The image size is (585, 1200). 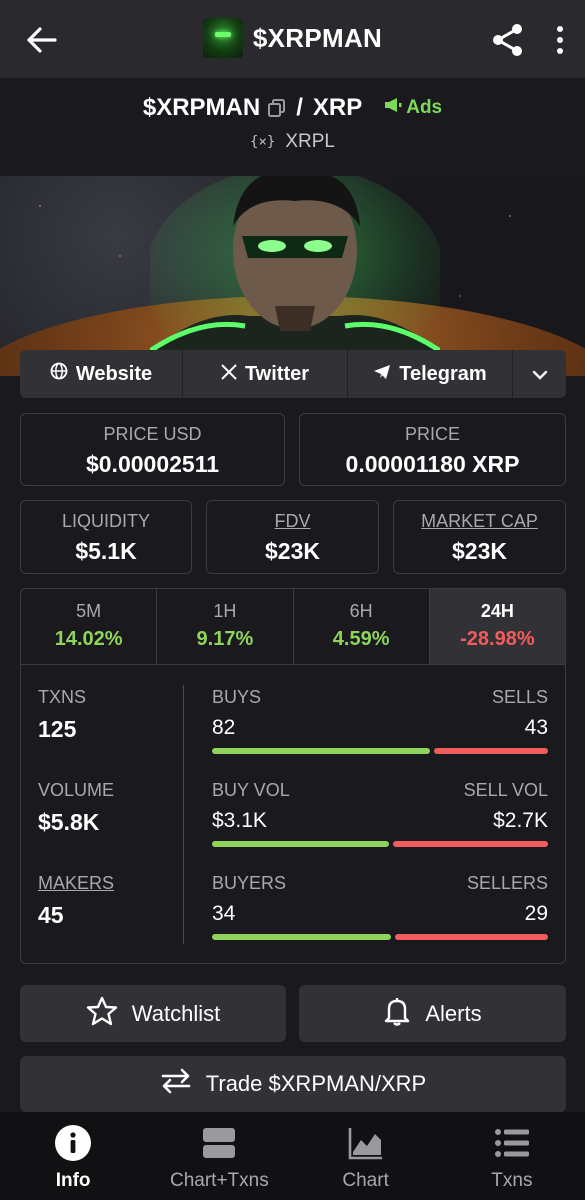 What do you see at coordinates (424, 107) in the screenshot?
I see `ads-label: Ads` at bounding box center [424, 107].